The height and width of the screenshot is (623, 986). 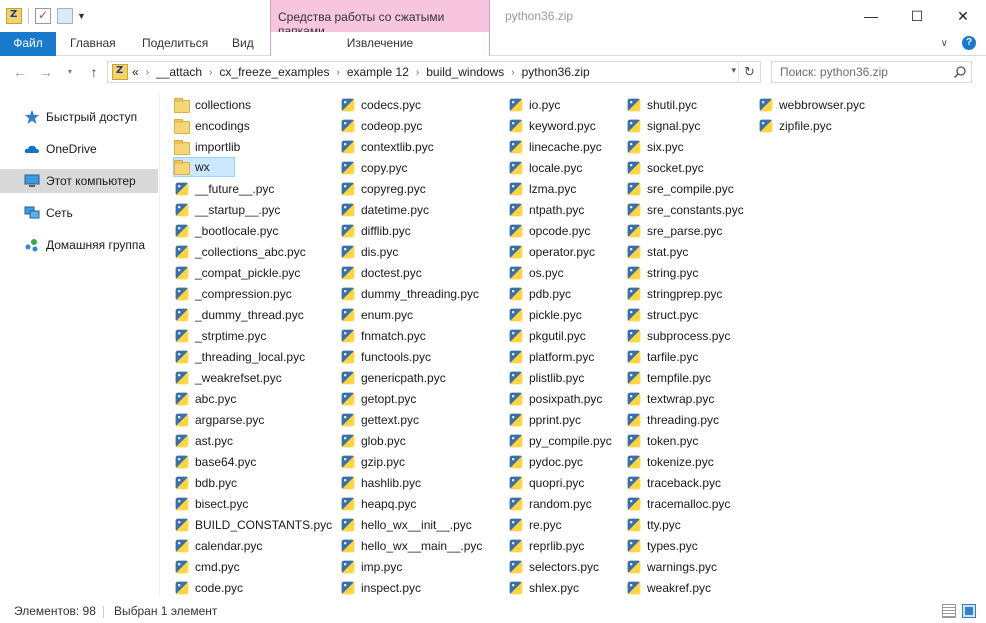 What do you see at coordinates (203, 441) in the screenshot?
I see `file-item: ast.pyc` at bounding box center [203, 441].